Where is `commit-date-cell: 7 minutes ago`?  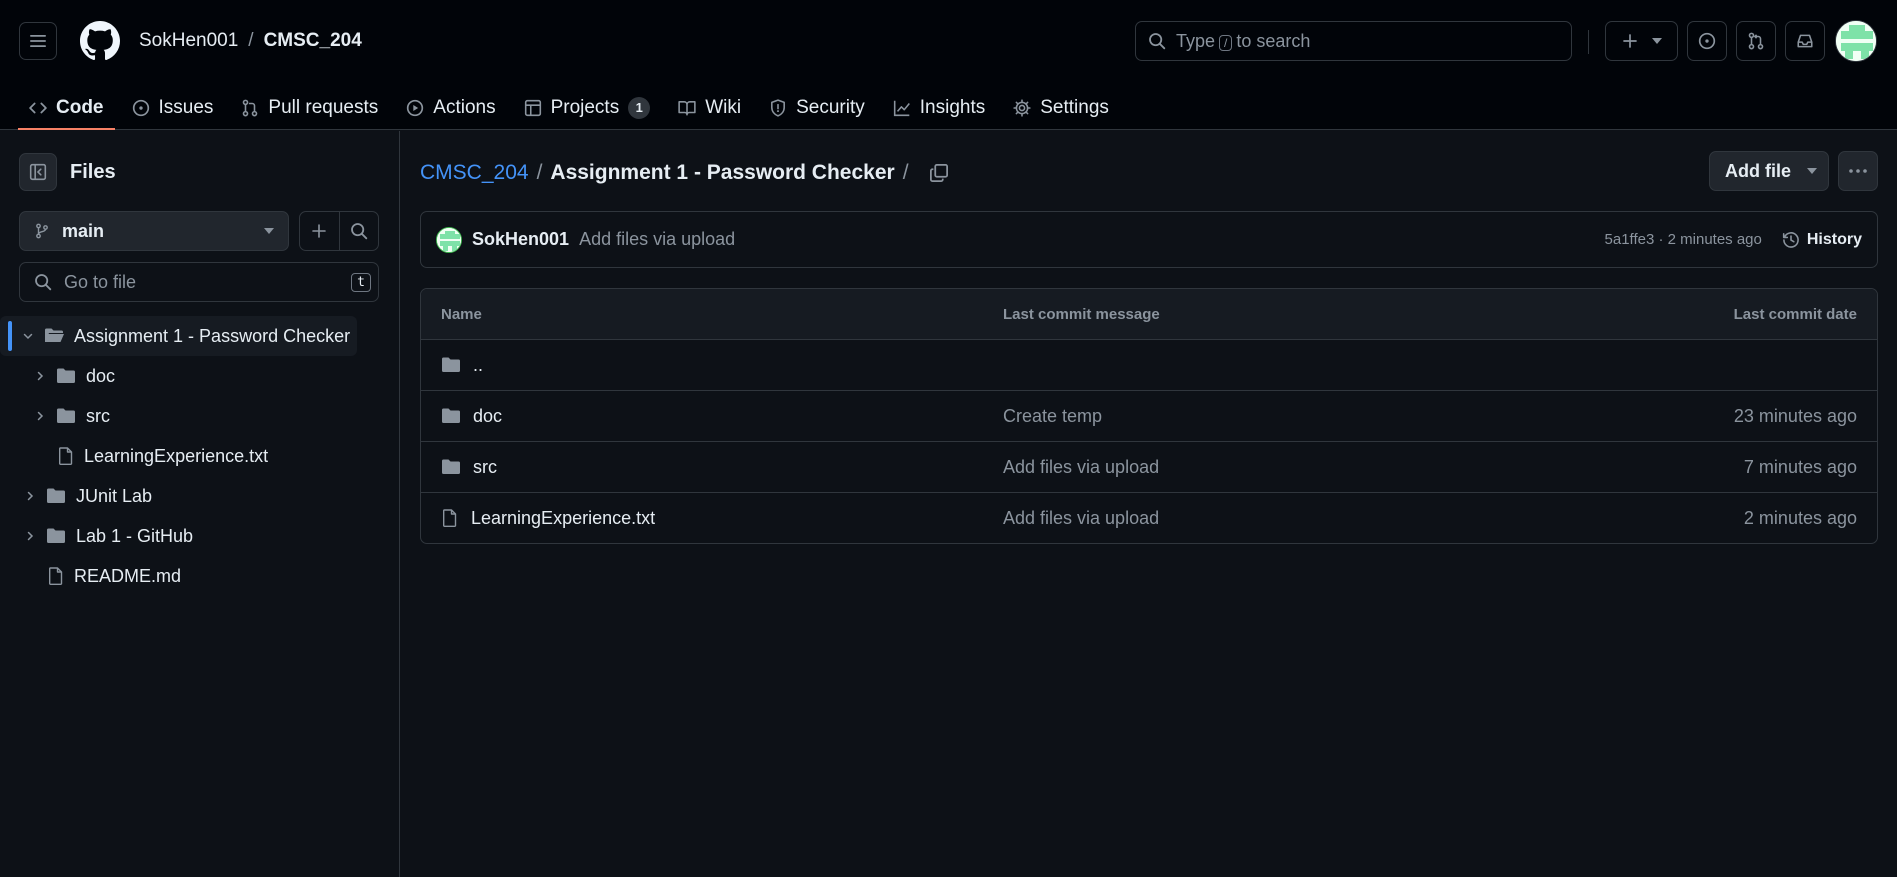
commit-date-cell: 7 minutes ago is located at coordinates (1800, 466).